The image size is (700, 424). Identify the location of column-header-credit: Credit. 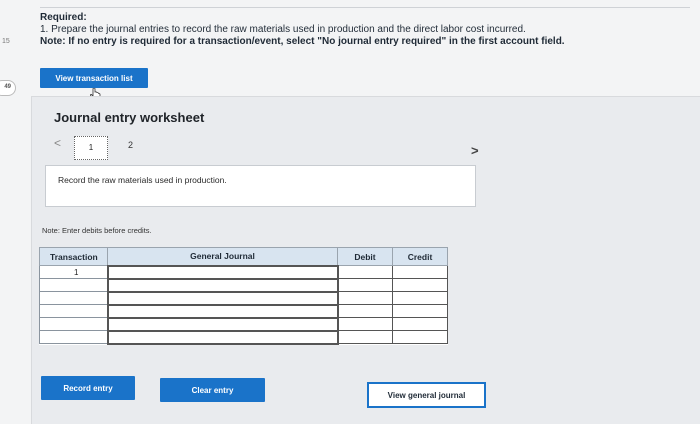
(420, 256).